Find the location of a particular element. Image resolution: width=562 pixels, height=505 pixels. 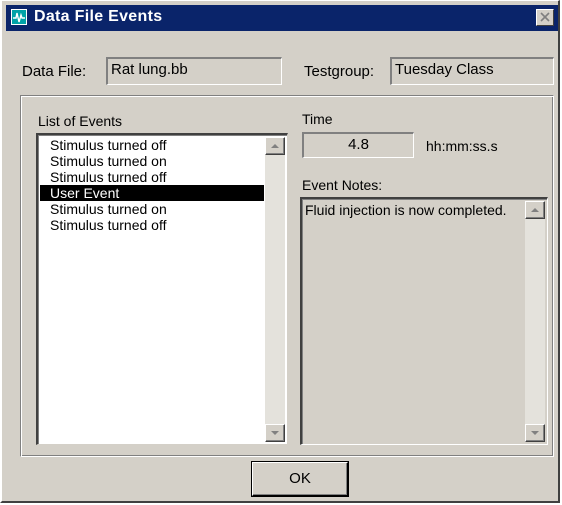

window-title: Data File Events is located at coordinates (98, 16).